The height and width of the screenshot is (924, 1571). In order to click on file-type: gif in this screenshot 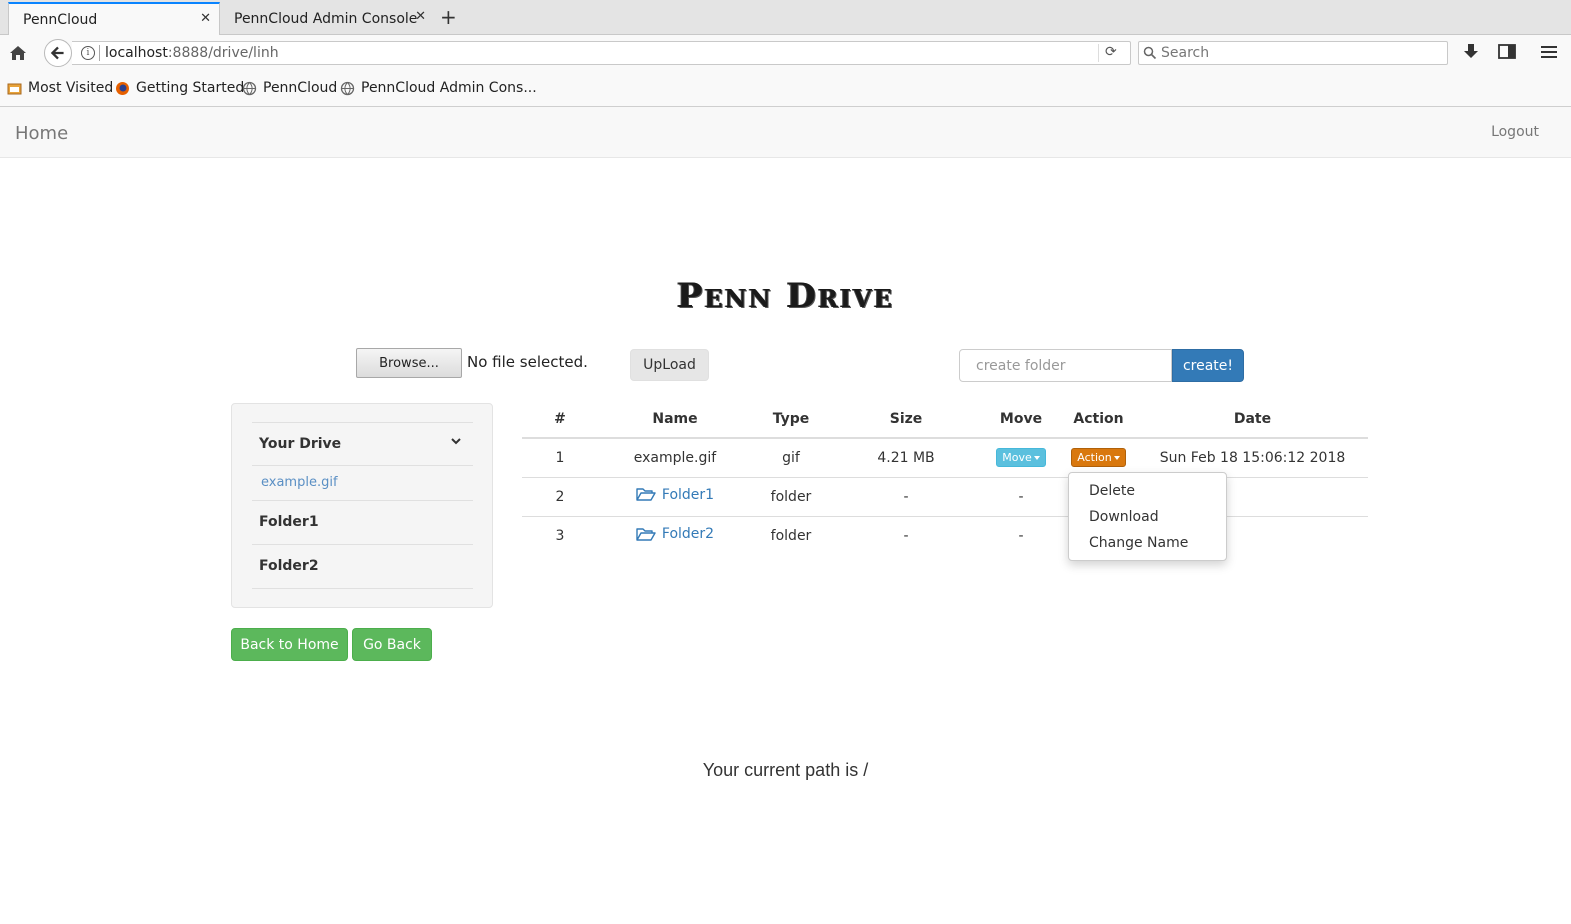, I will do `click(791, 457)`.